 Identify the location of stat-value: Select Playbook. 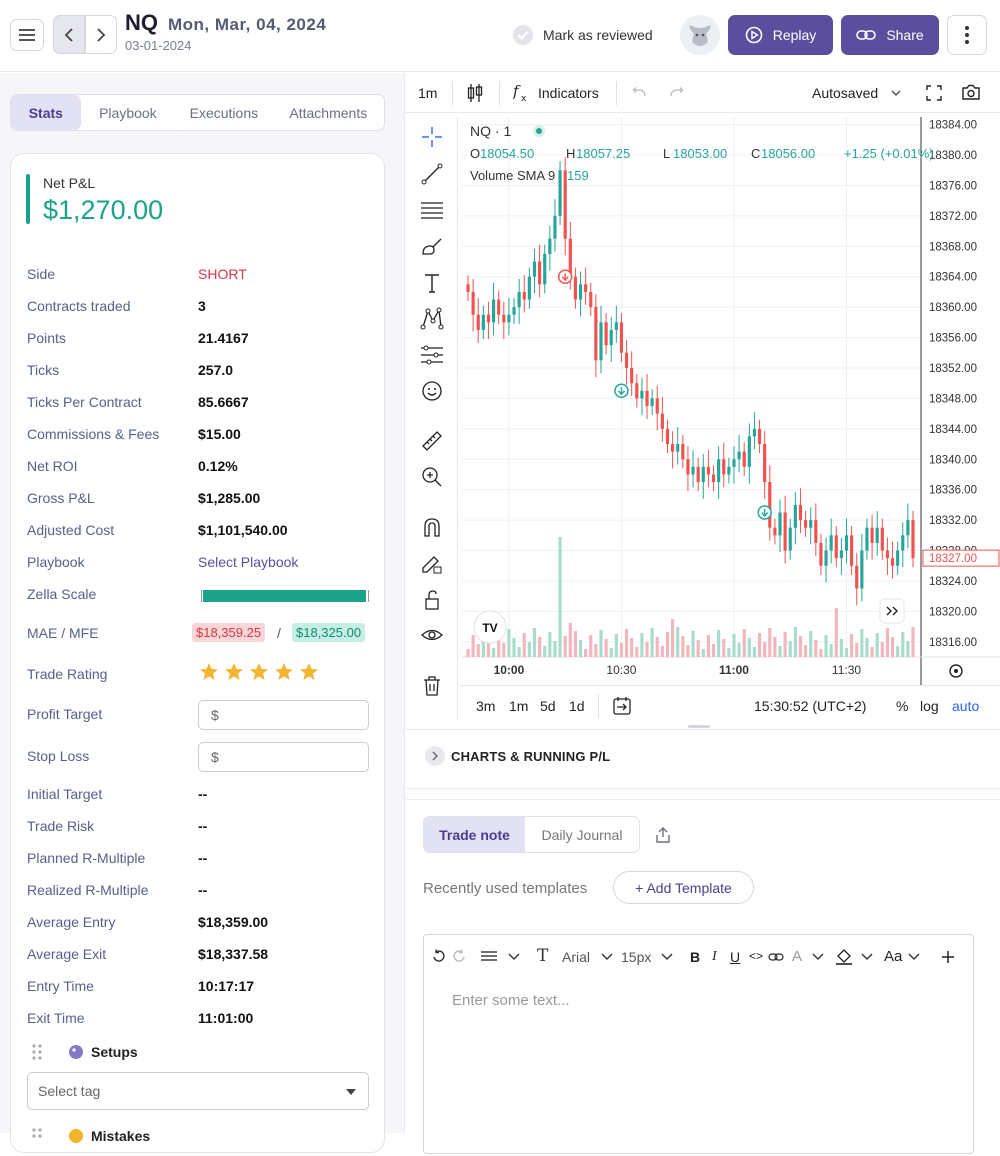
(248, 562).